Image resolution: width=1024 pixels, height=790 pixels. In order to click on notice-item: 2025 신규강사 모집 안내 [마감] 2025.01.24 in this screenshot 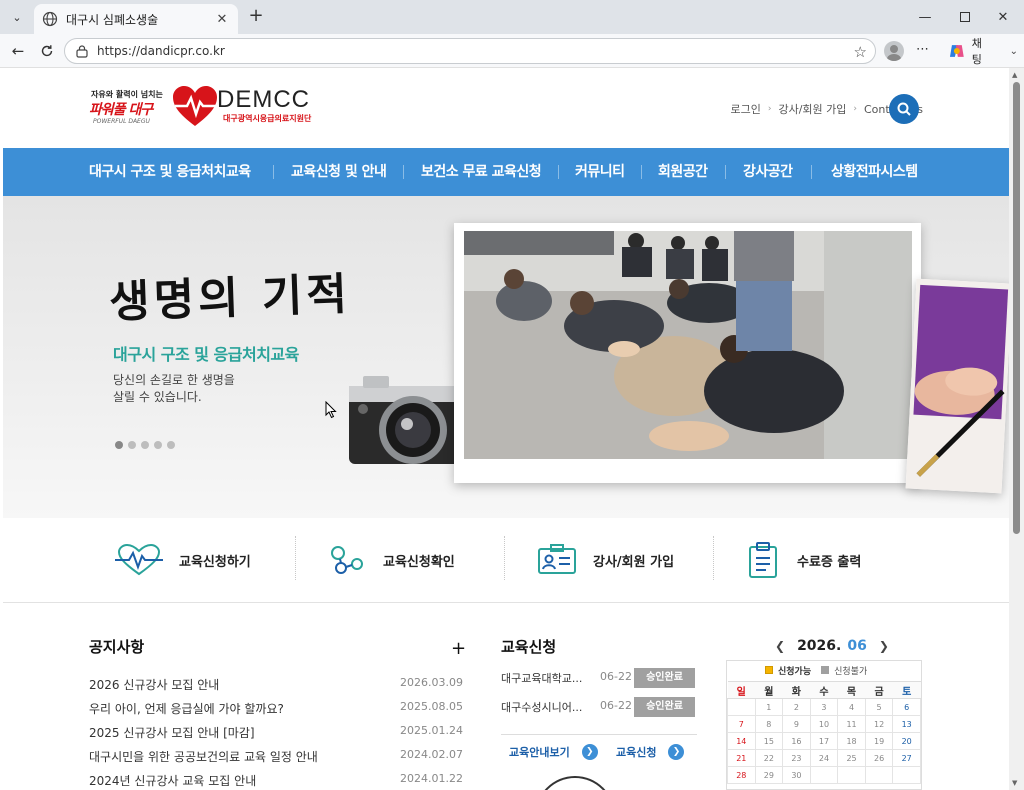, I will do `click(276, 734)`.